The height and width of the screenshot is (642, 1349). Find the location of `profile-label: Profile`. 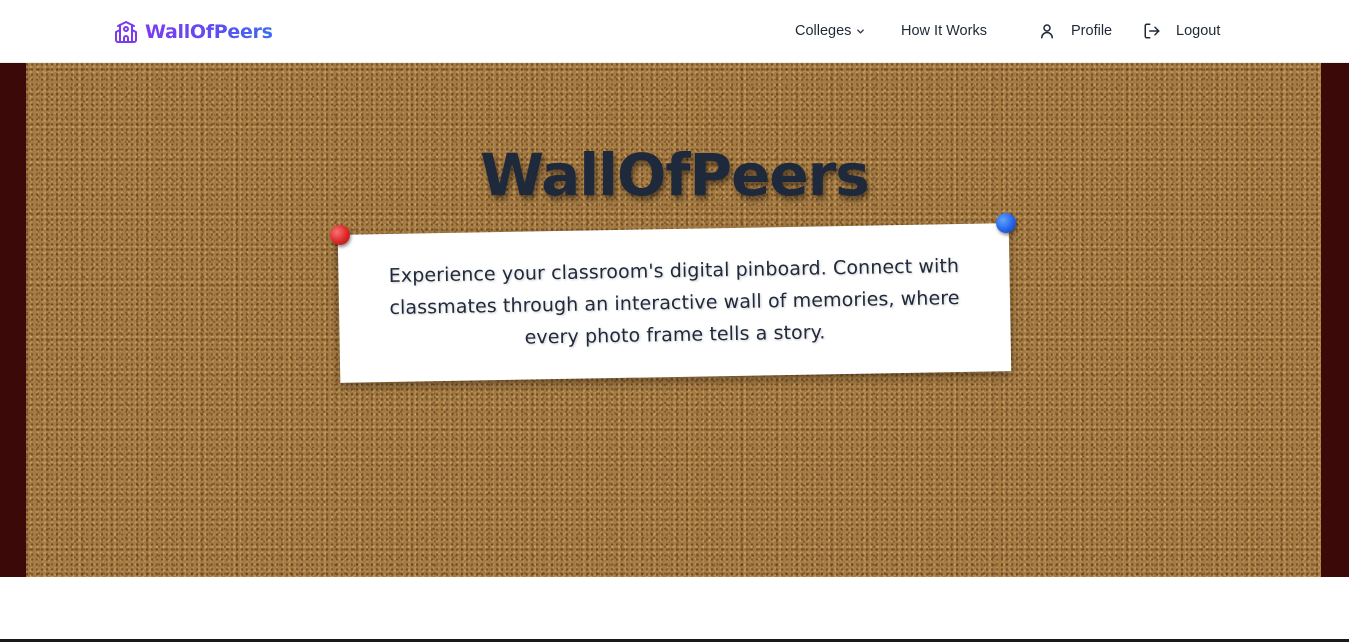

profile-label: Profile is located at coordinates (1092, 31).